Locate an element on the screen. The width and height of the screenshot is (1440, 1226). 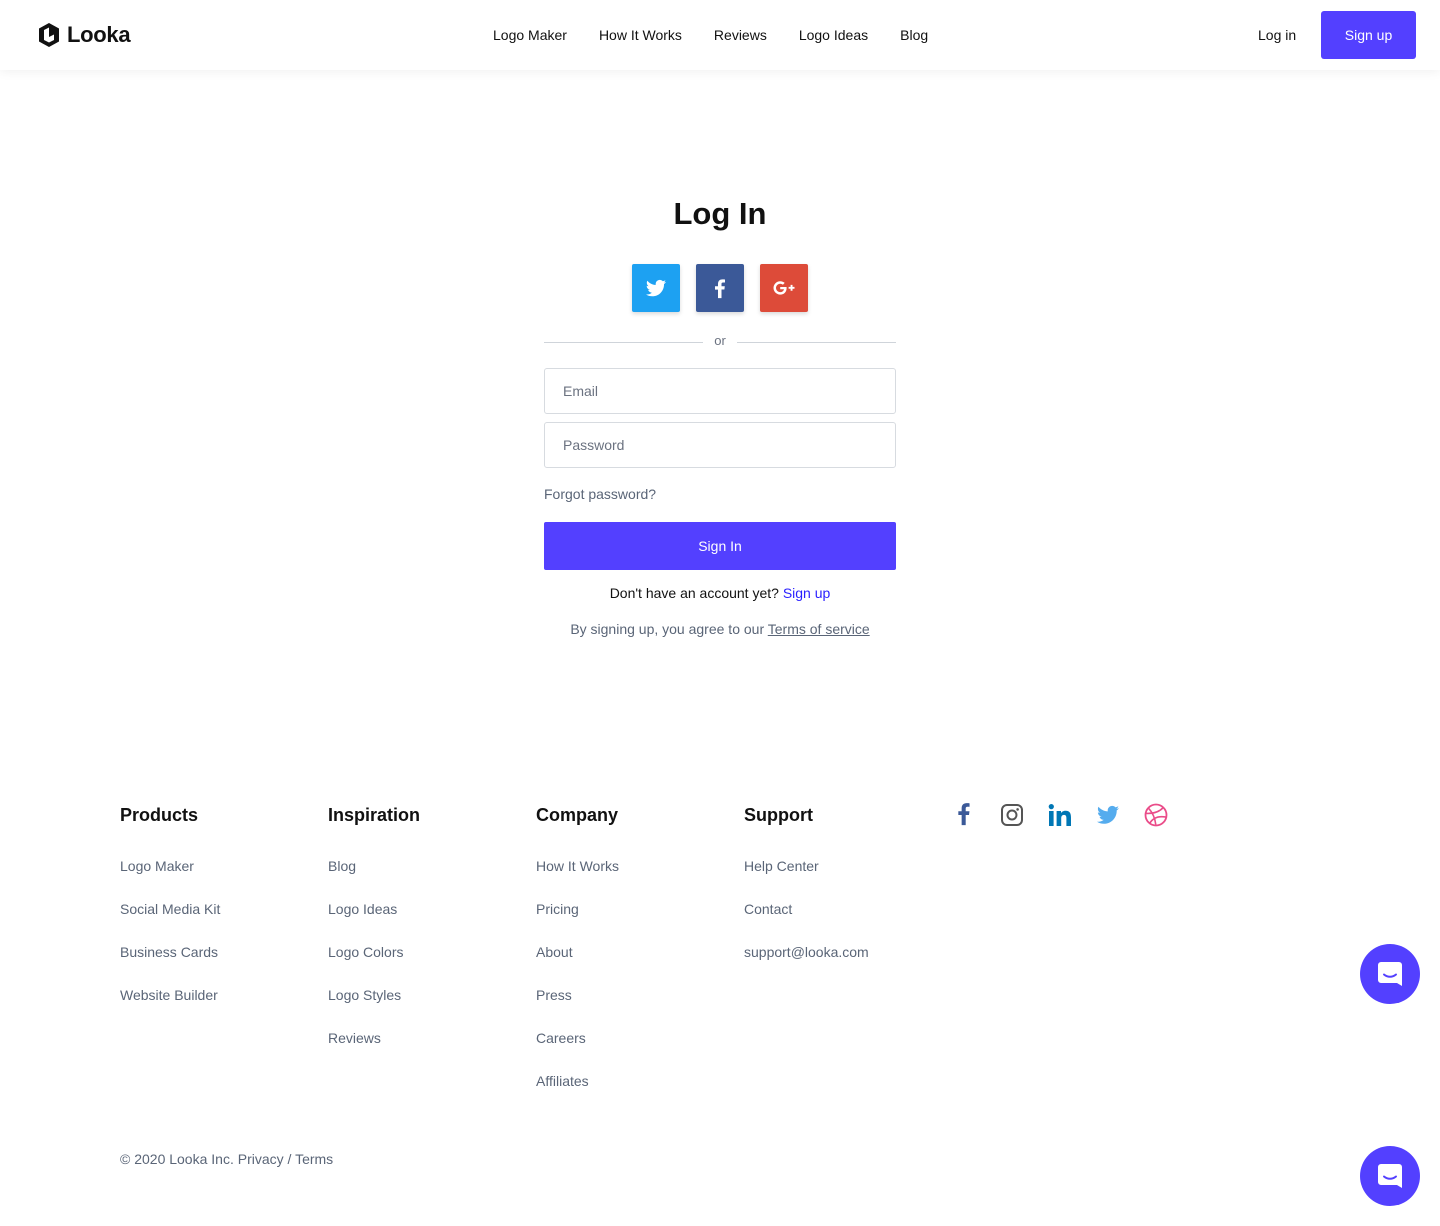
footer-link-logo-maker: Logo Maker is located at coordinates (170, 866).